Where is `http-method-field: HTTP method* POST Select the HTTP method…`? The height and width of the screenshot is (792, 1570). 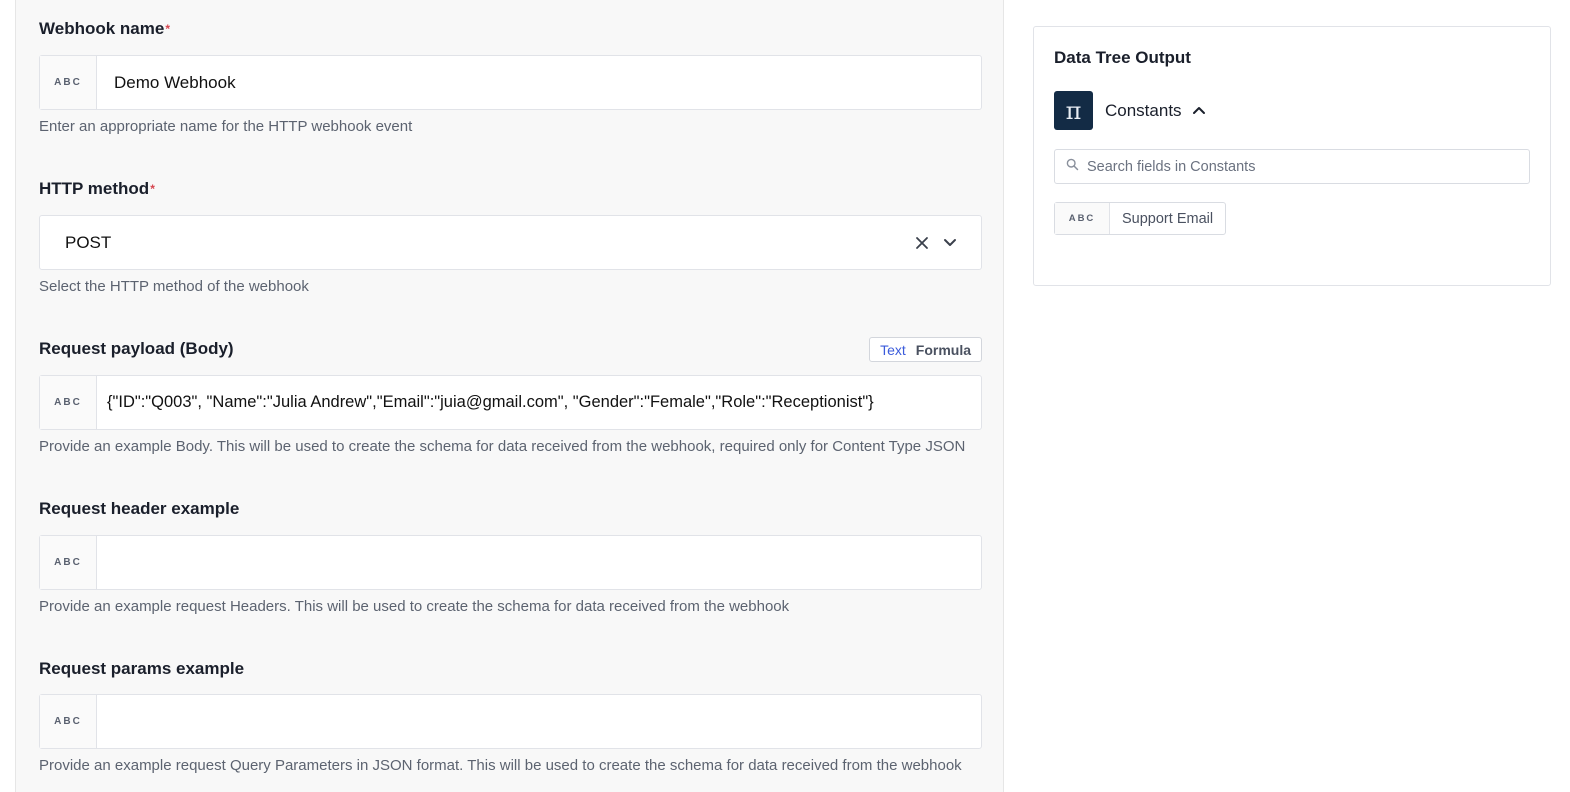
http-method-field: HTTP method* POST Select the HTTP method… is located at coordinates (510, 236).